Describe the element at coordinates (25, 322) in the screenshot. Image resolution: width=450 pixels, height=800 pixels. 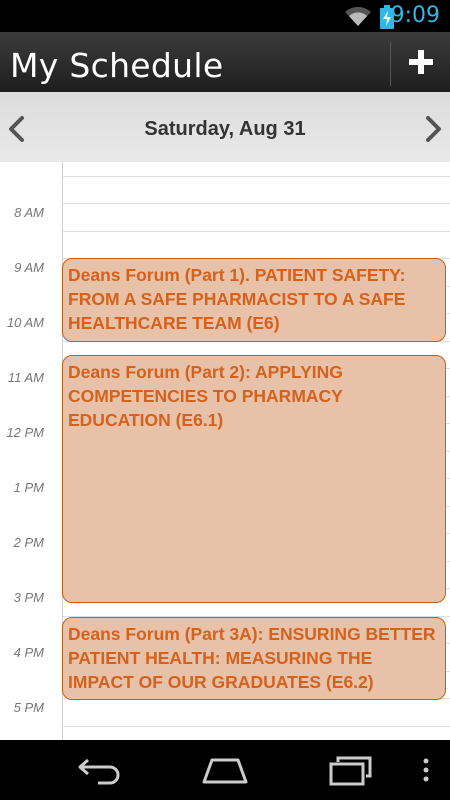
I see `time-label: 10 AM` at that location.